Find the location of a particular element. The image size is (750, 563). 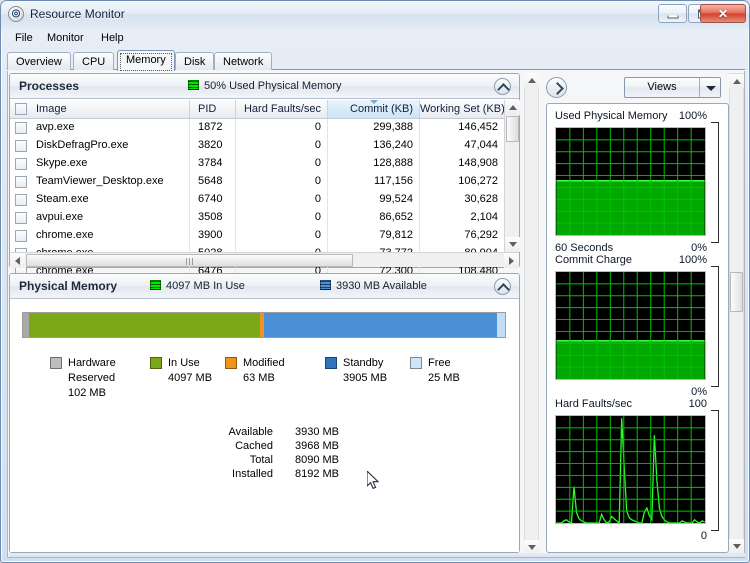

menu-file: File is located at coordinates (24, 38).